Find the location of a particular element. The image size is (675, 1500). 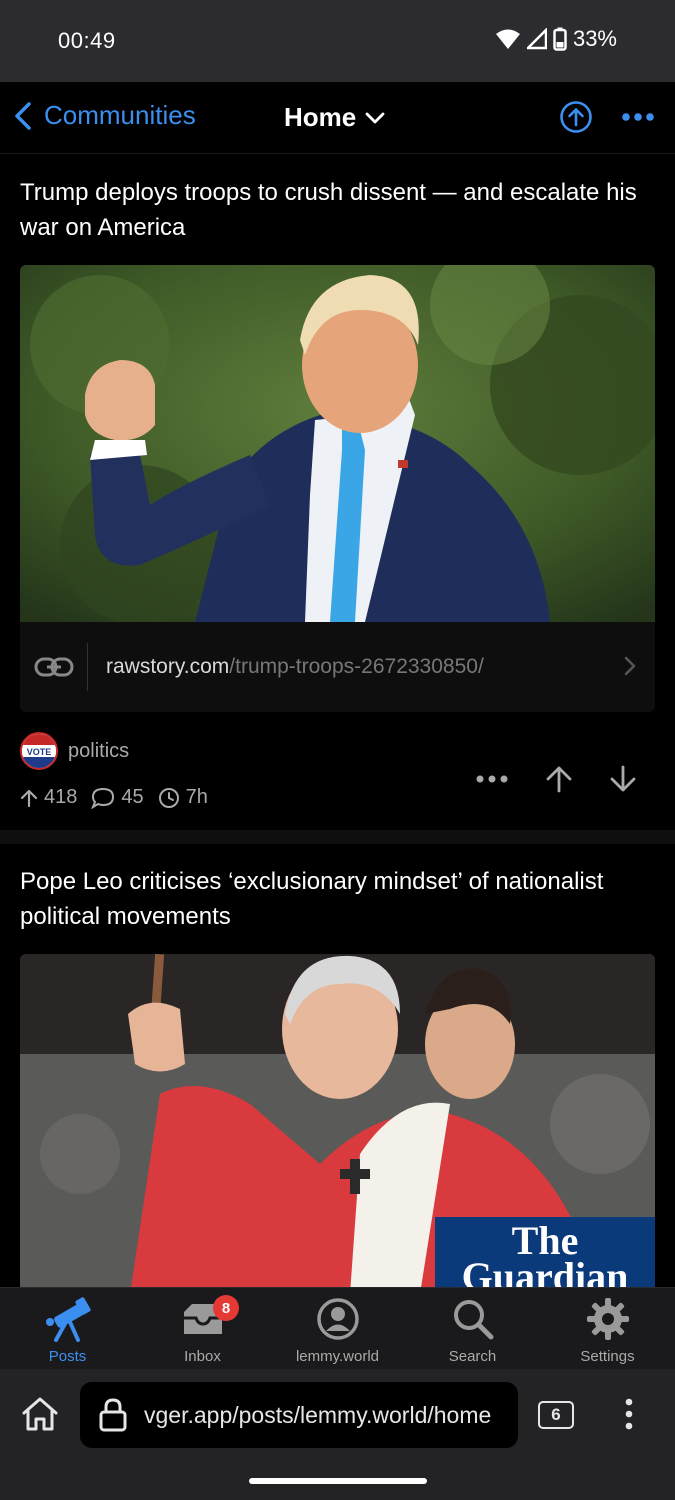

tab-posts: Posts is located at coordinates (67, 1328).